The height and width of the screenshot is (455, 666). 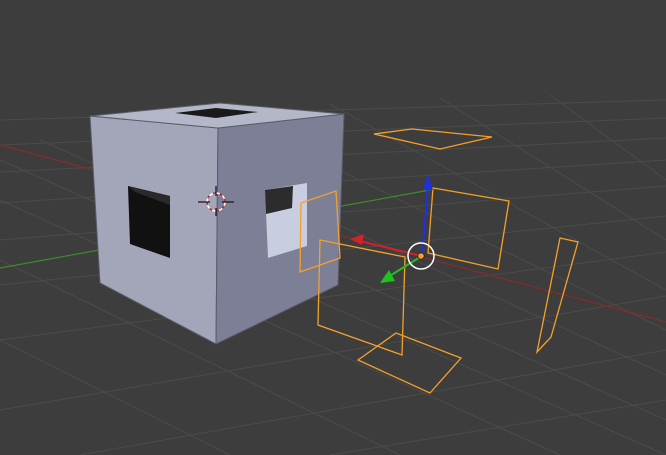 I want to click on plane-bottom, so click(x=409, y=363).